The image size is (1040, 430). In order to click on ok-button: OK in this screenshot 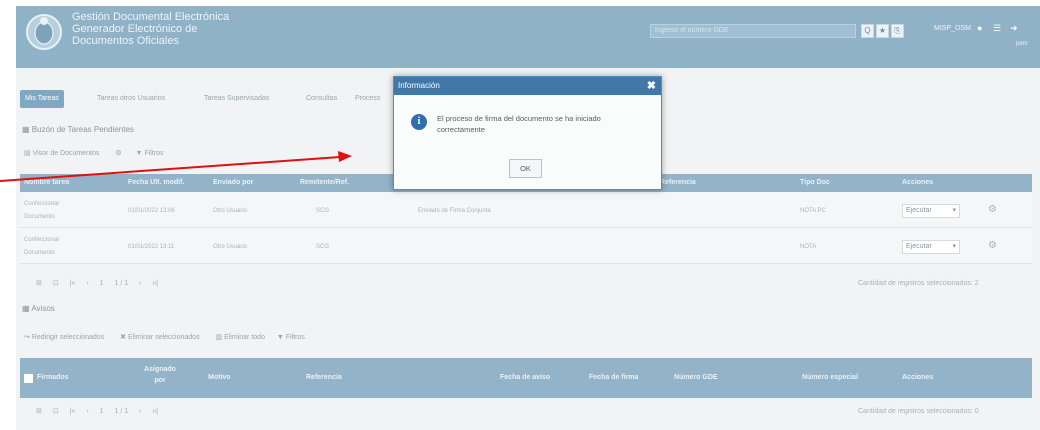, I will do `click(525, 168)`.